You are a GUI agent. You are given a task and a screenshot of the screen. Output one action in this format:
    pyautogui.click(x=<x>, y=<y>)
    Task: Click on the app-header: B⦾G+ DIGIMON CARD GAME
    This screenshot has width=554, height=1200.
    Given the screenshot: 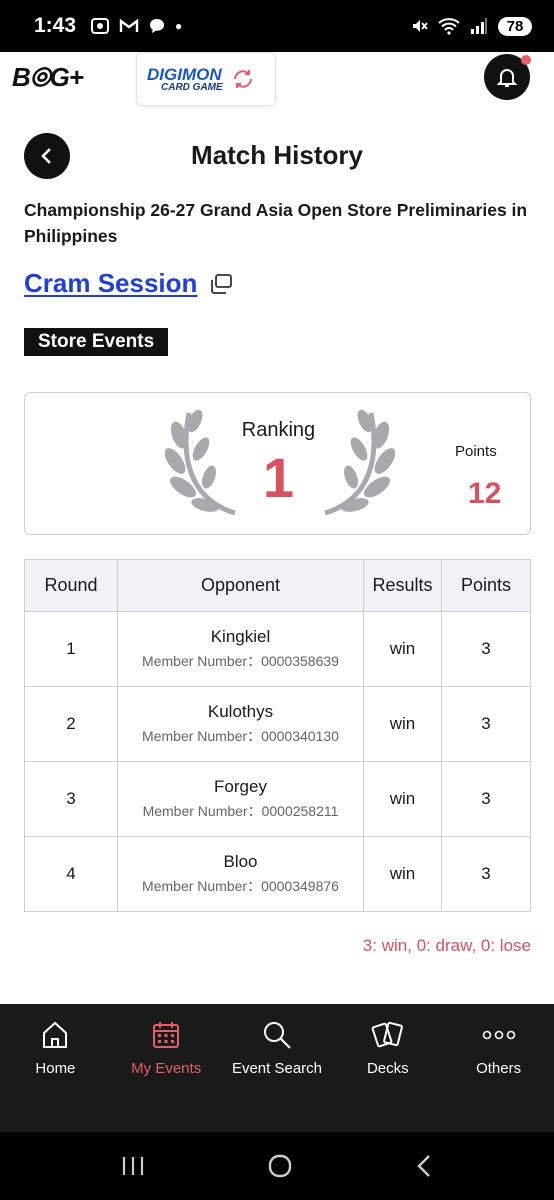 What is the action you would take?
    pyautogui.click(x=277, y=82)
    